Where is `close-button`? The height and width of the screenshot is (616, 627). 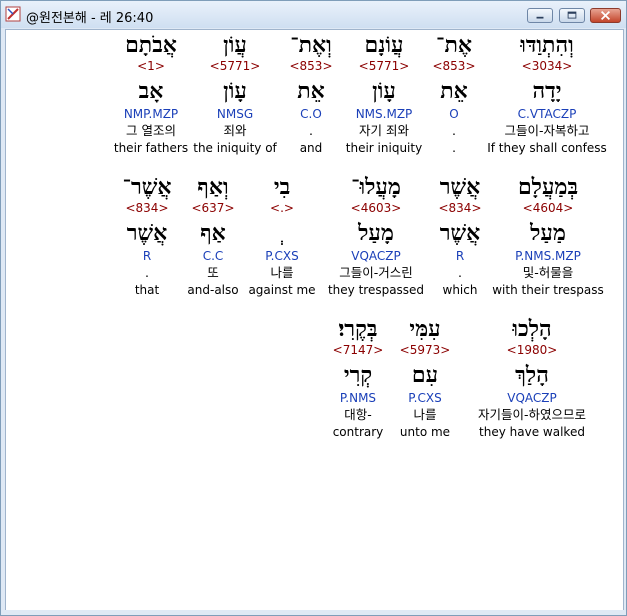
close-button is located at coordinates (605, 15).